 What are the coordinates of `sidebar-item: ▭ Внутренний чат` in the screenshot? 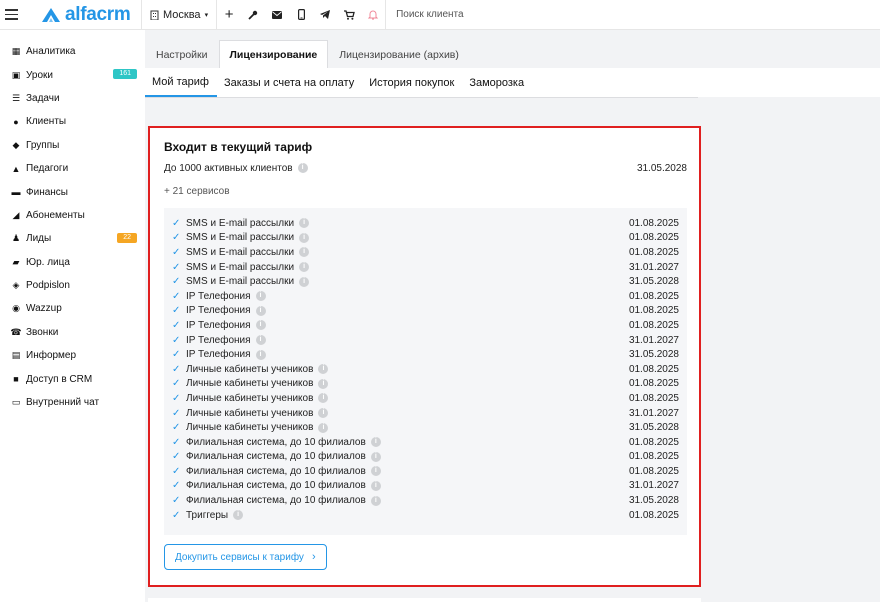 It's located at (72, 402).